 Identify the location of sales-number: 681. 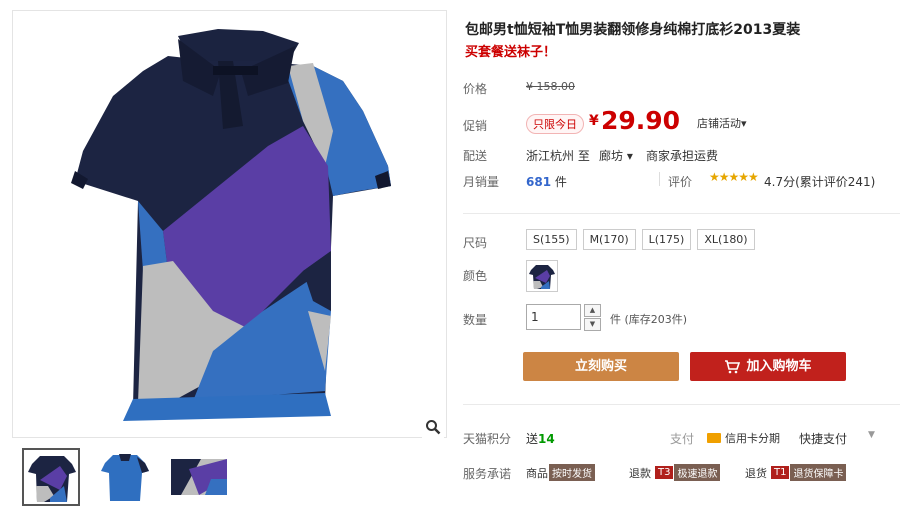
(539, 182).